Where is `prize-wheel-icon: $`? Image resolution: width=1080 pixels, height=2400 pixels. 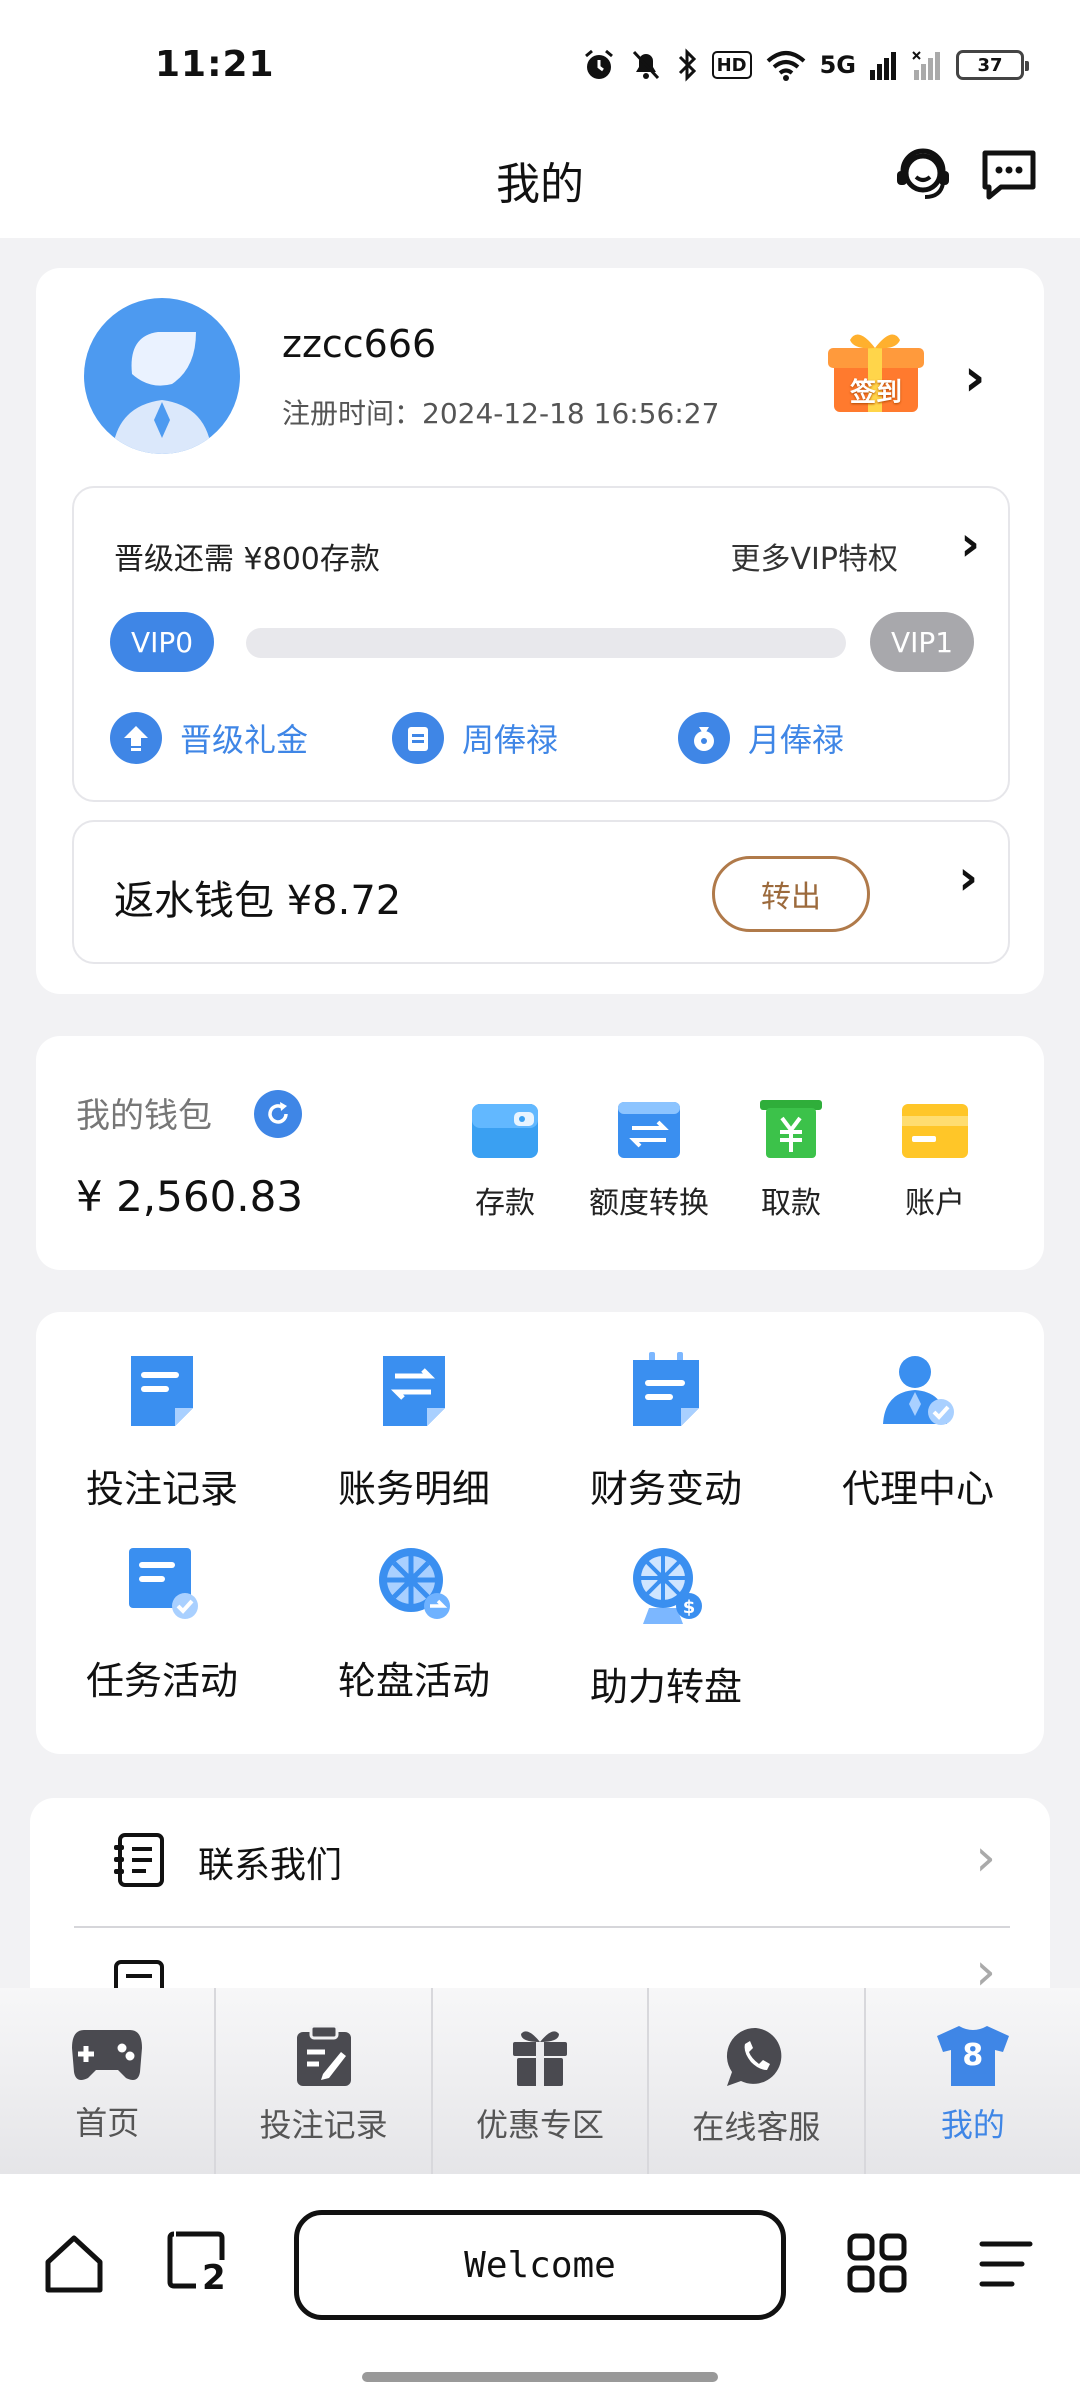
prize-wheel-icon: $ is located at coordinates (667, 1586).